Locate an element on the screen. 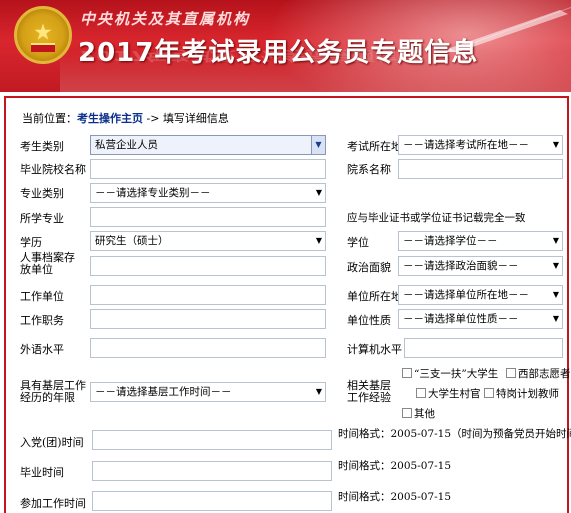 Image resolution: width=571 pixels, height=513 pixels. major-category-label: 专业类别 is located at coordinates (42, 193).